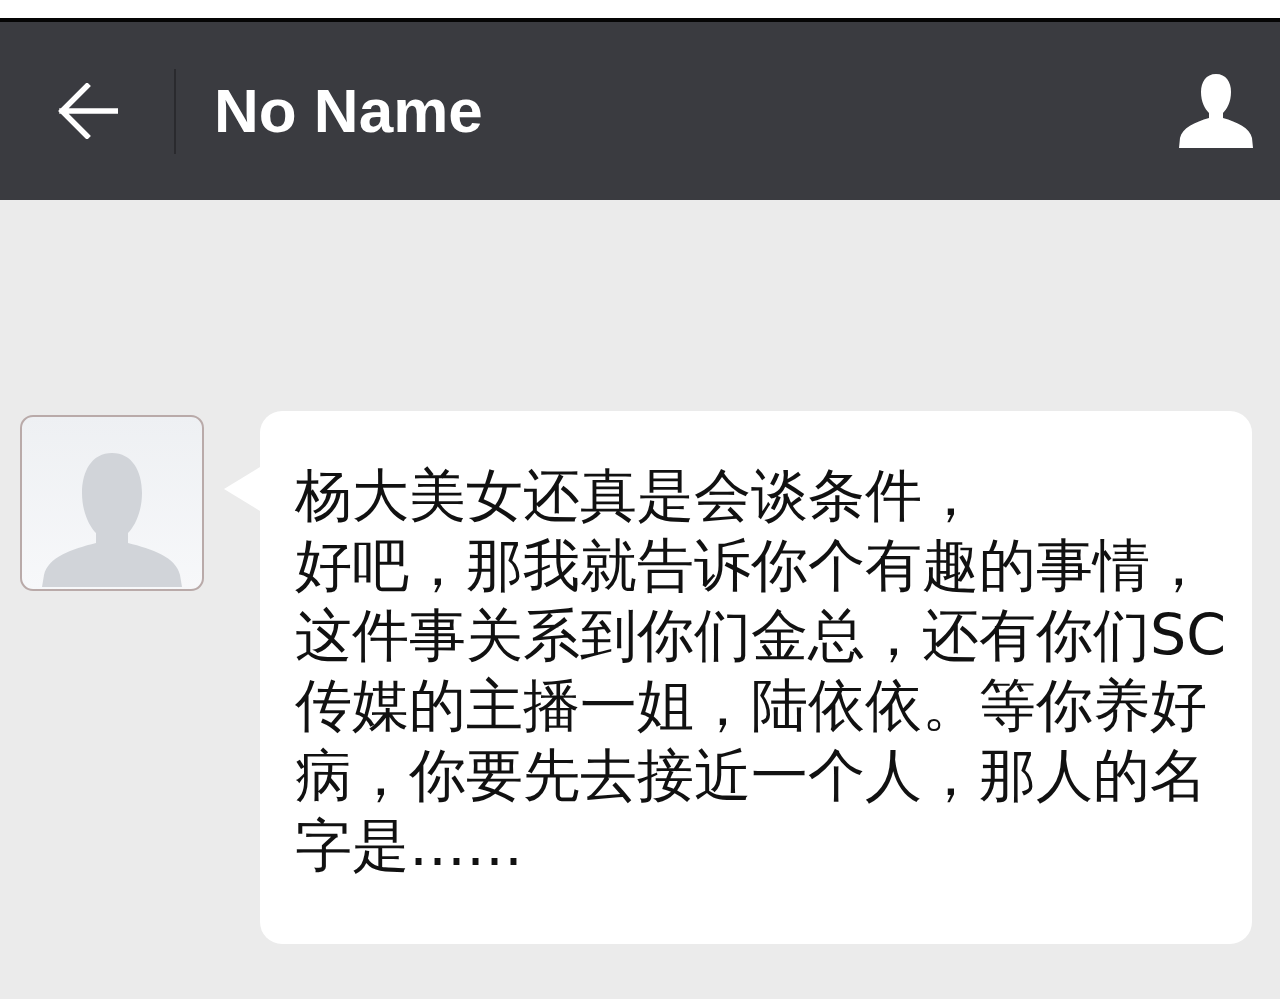  Describe the element at coordinates (88, 111) in the screenshot. I see `back-arrow-icon` at that location.